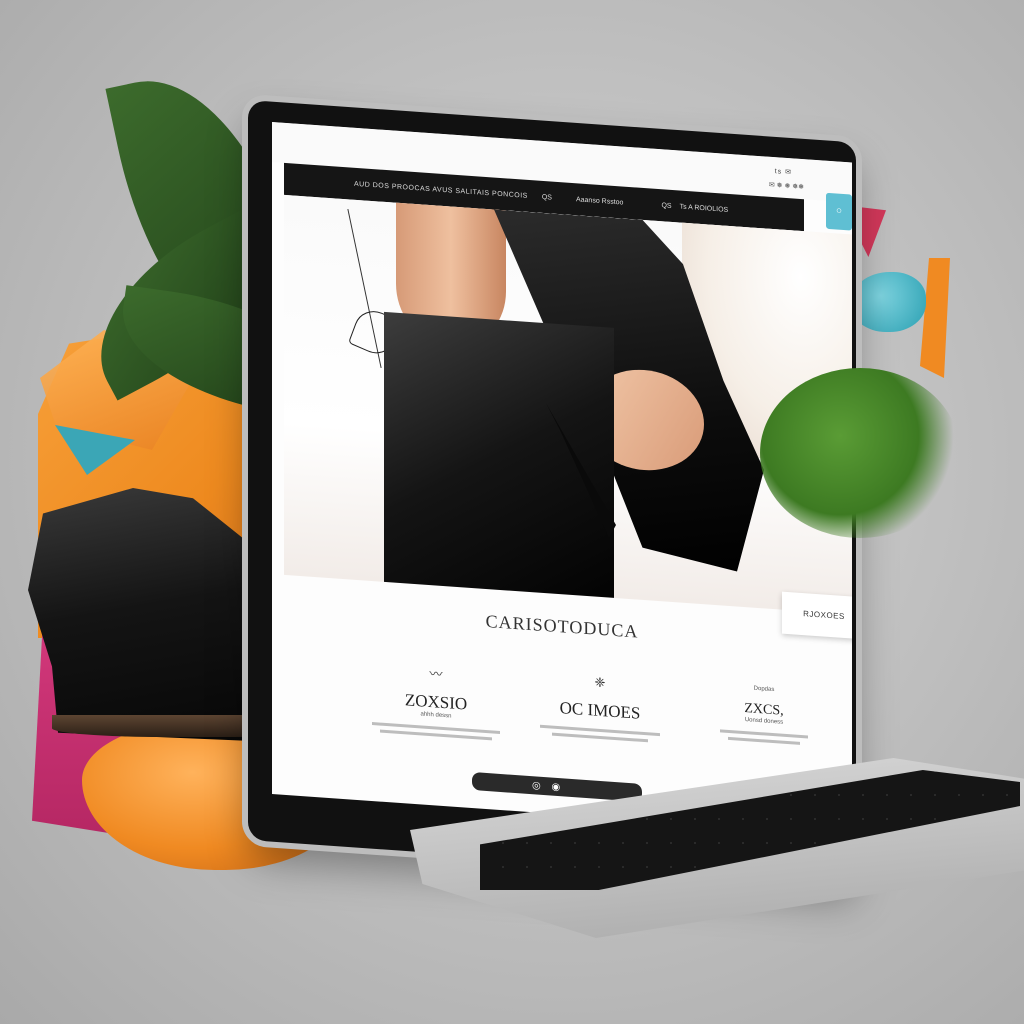 The width and height of the screenshot is (1024, 1024). What do you see at coordinates (888, 302) in the screenshot?
I see `teal-shard` at bounding box center [888, 302].